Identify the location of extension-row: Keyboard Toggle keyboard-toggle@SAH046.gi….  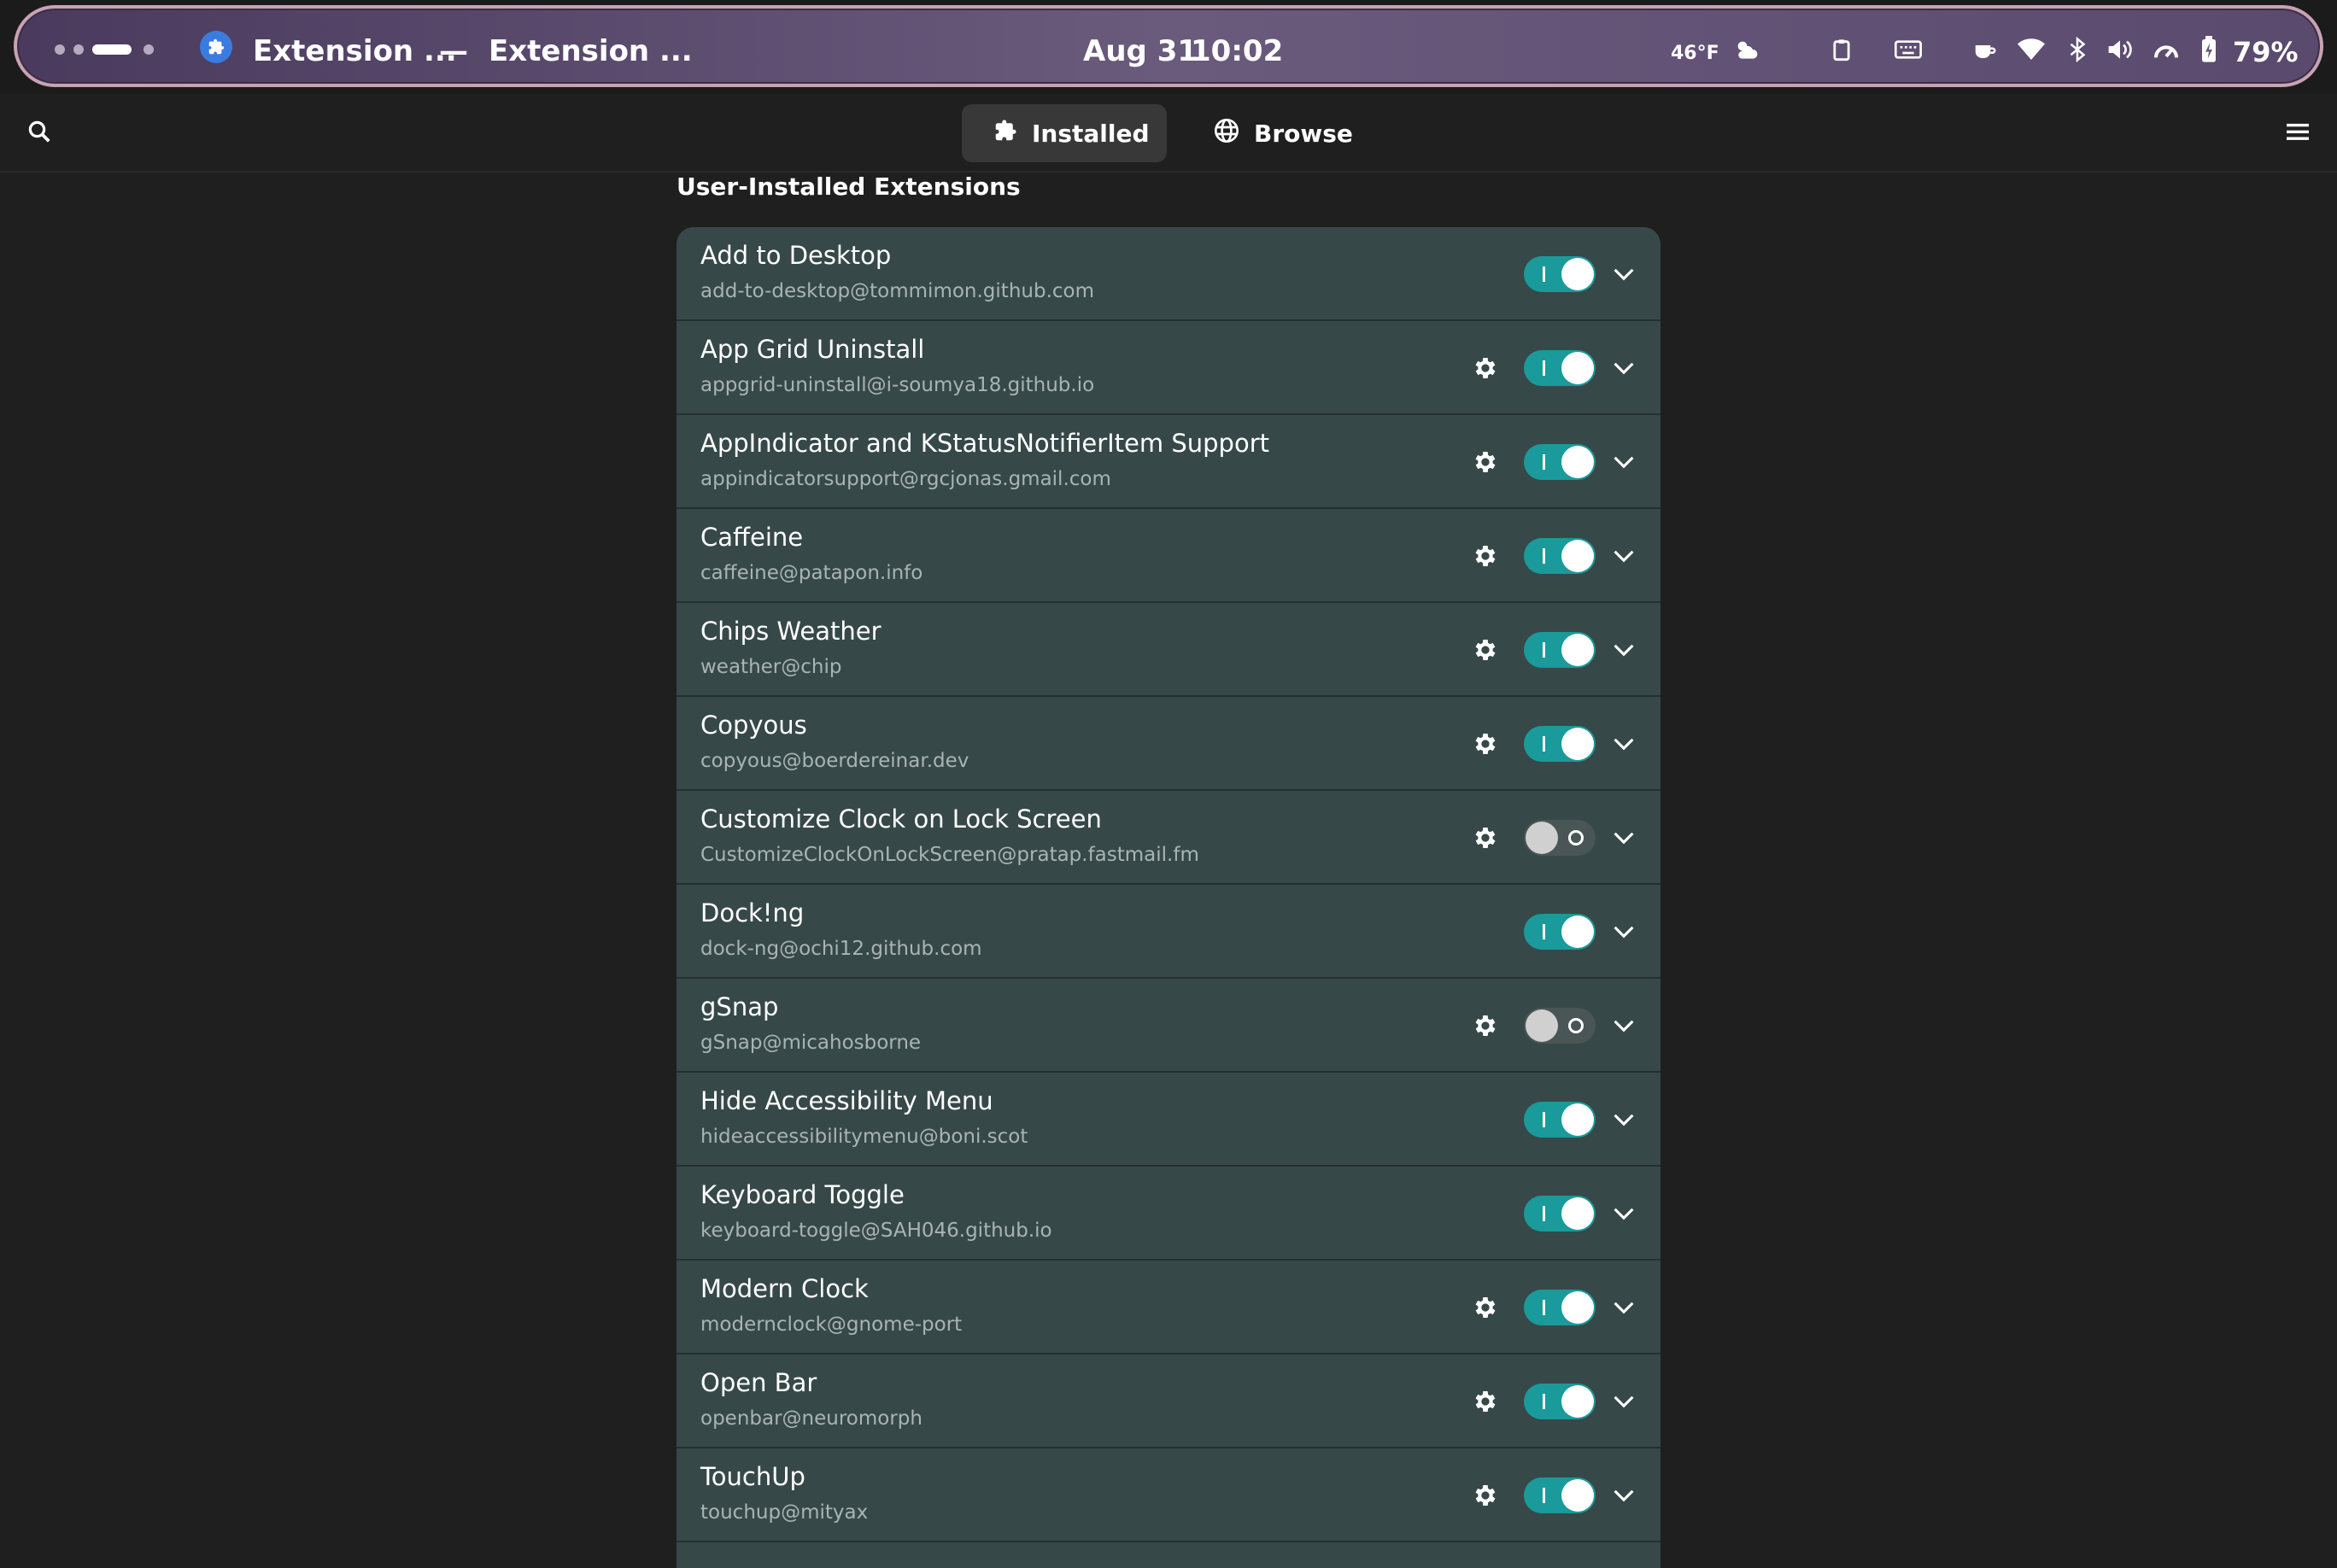
(1168, 1214).